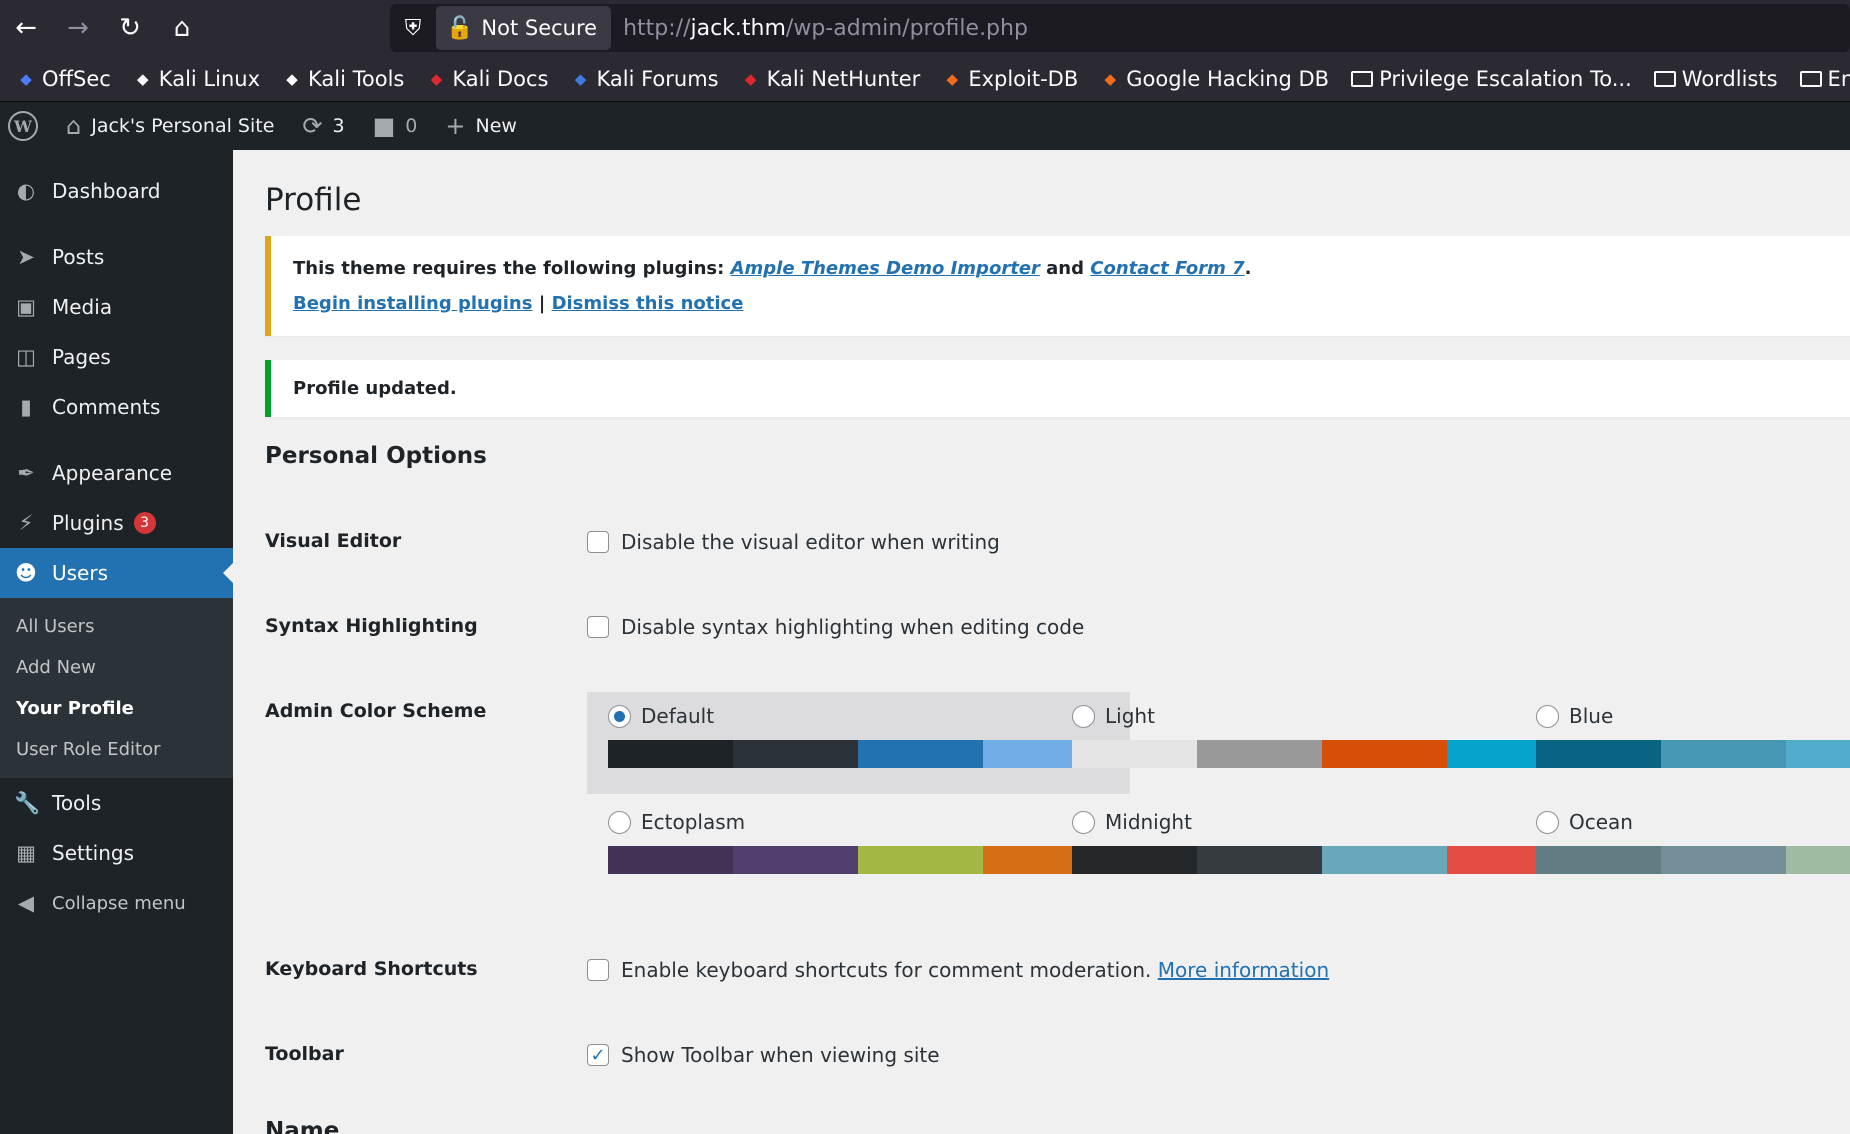  What do you see at coordinates (26, 191) in the screenshot?
I see `dashboard-icon: ◐` at bounding box center [26, 191].